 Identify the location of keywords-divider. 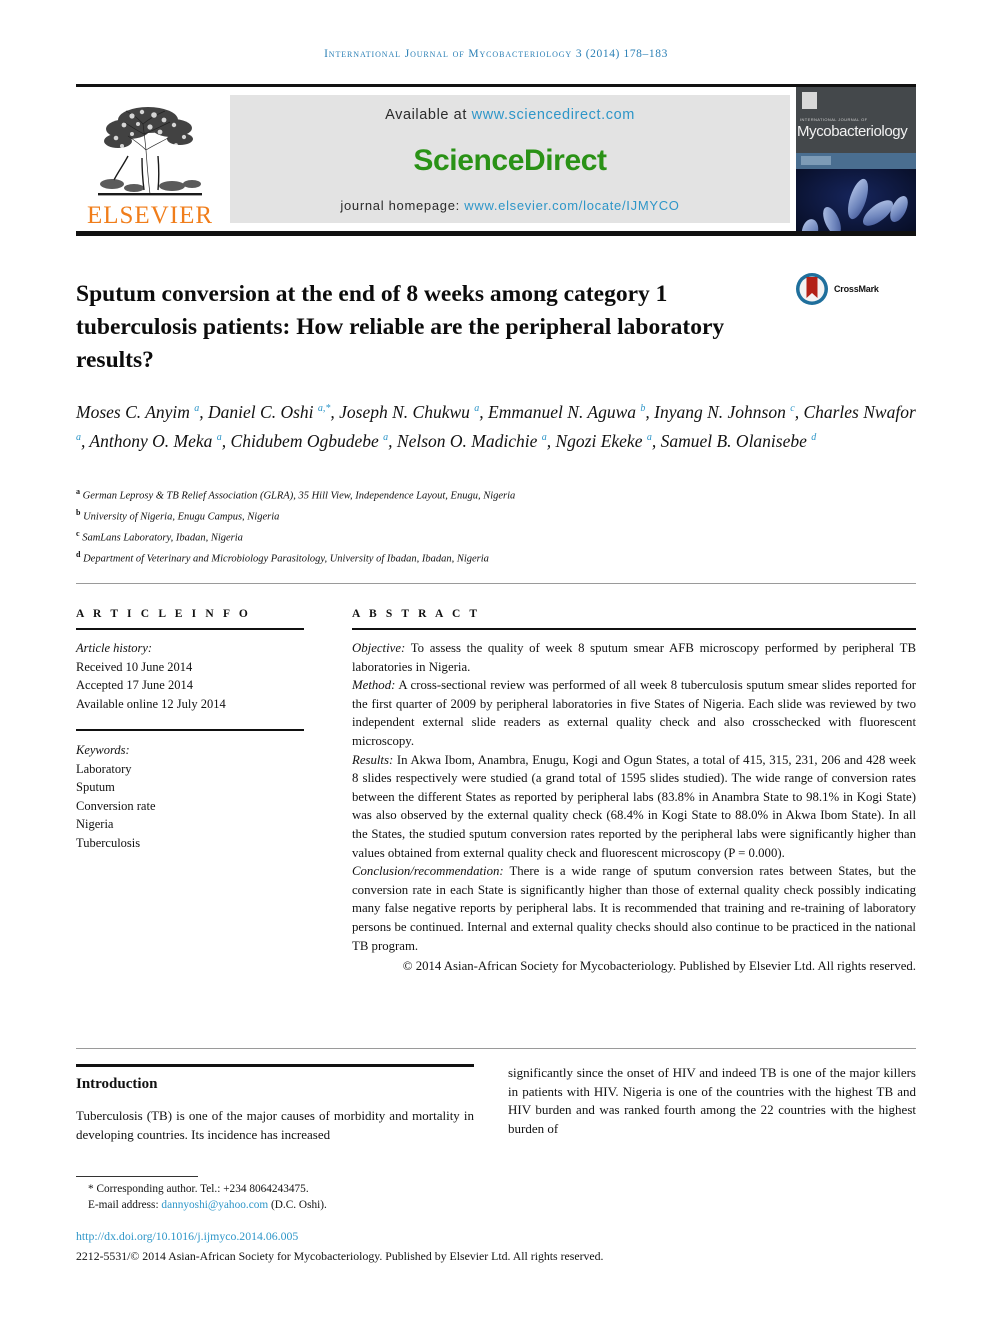
(190, 730).